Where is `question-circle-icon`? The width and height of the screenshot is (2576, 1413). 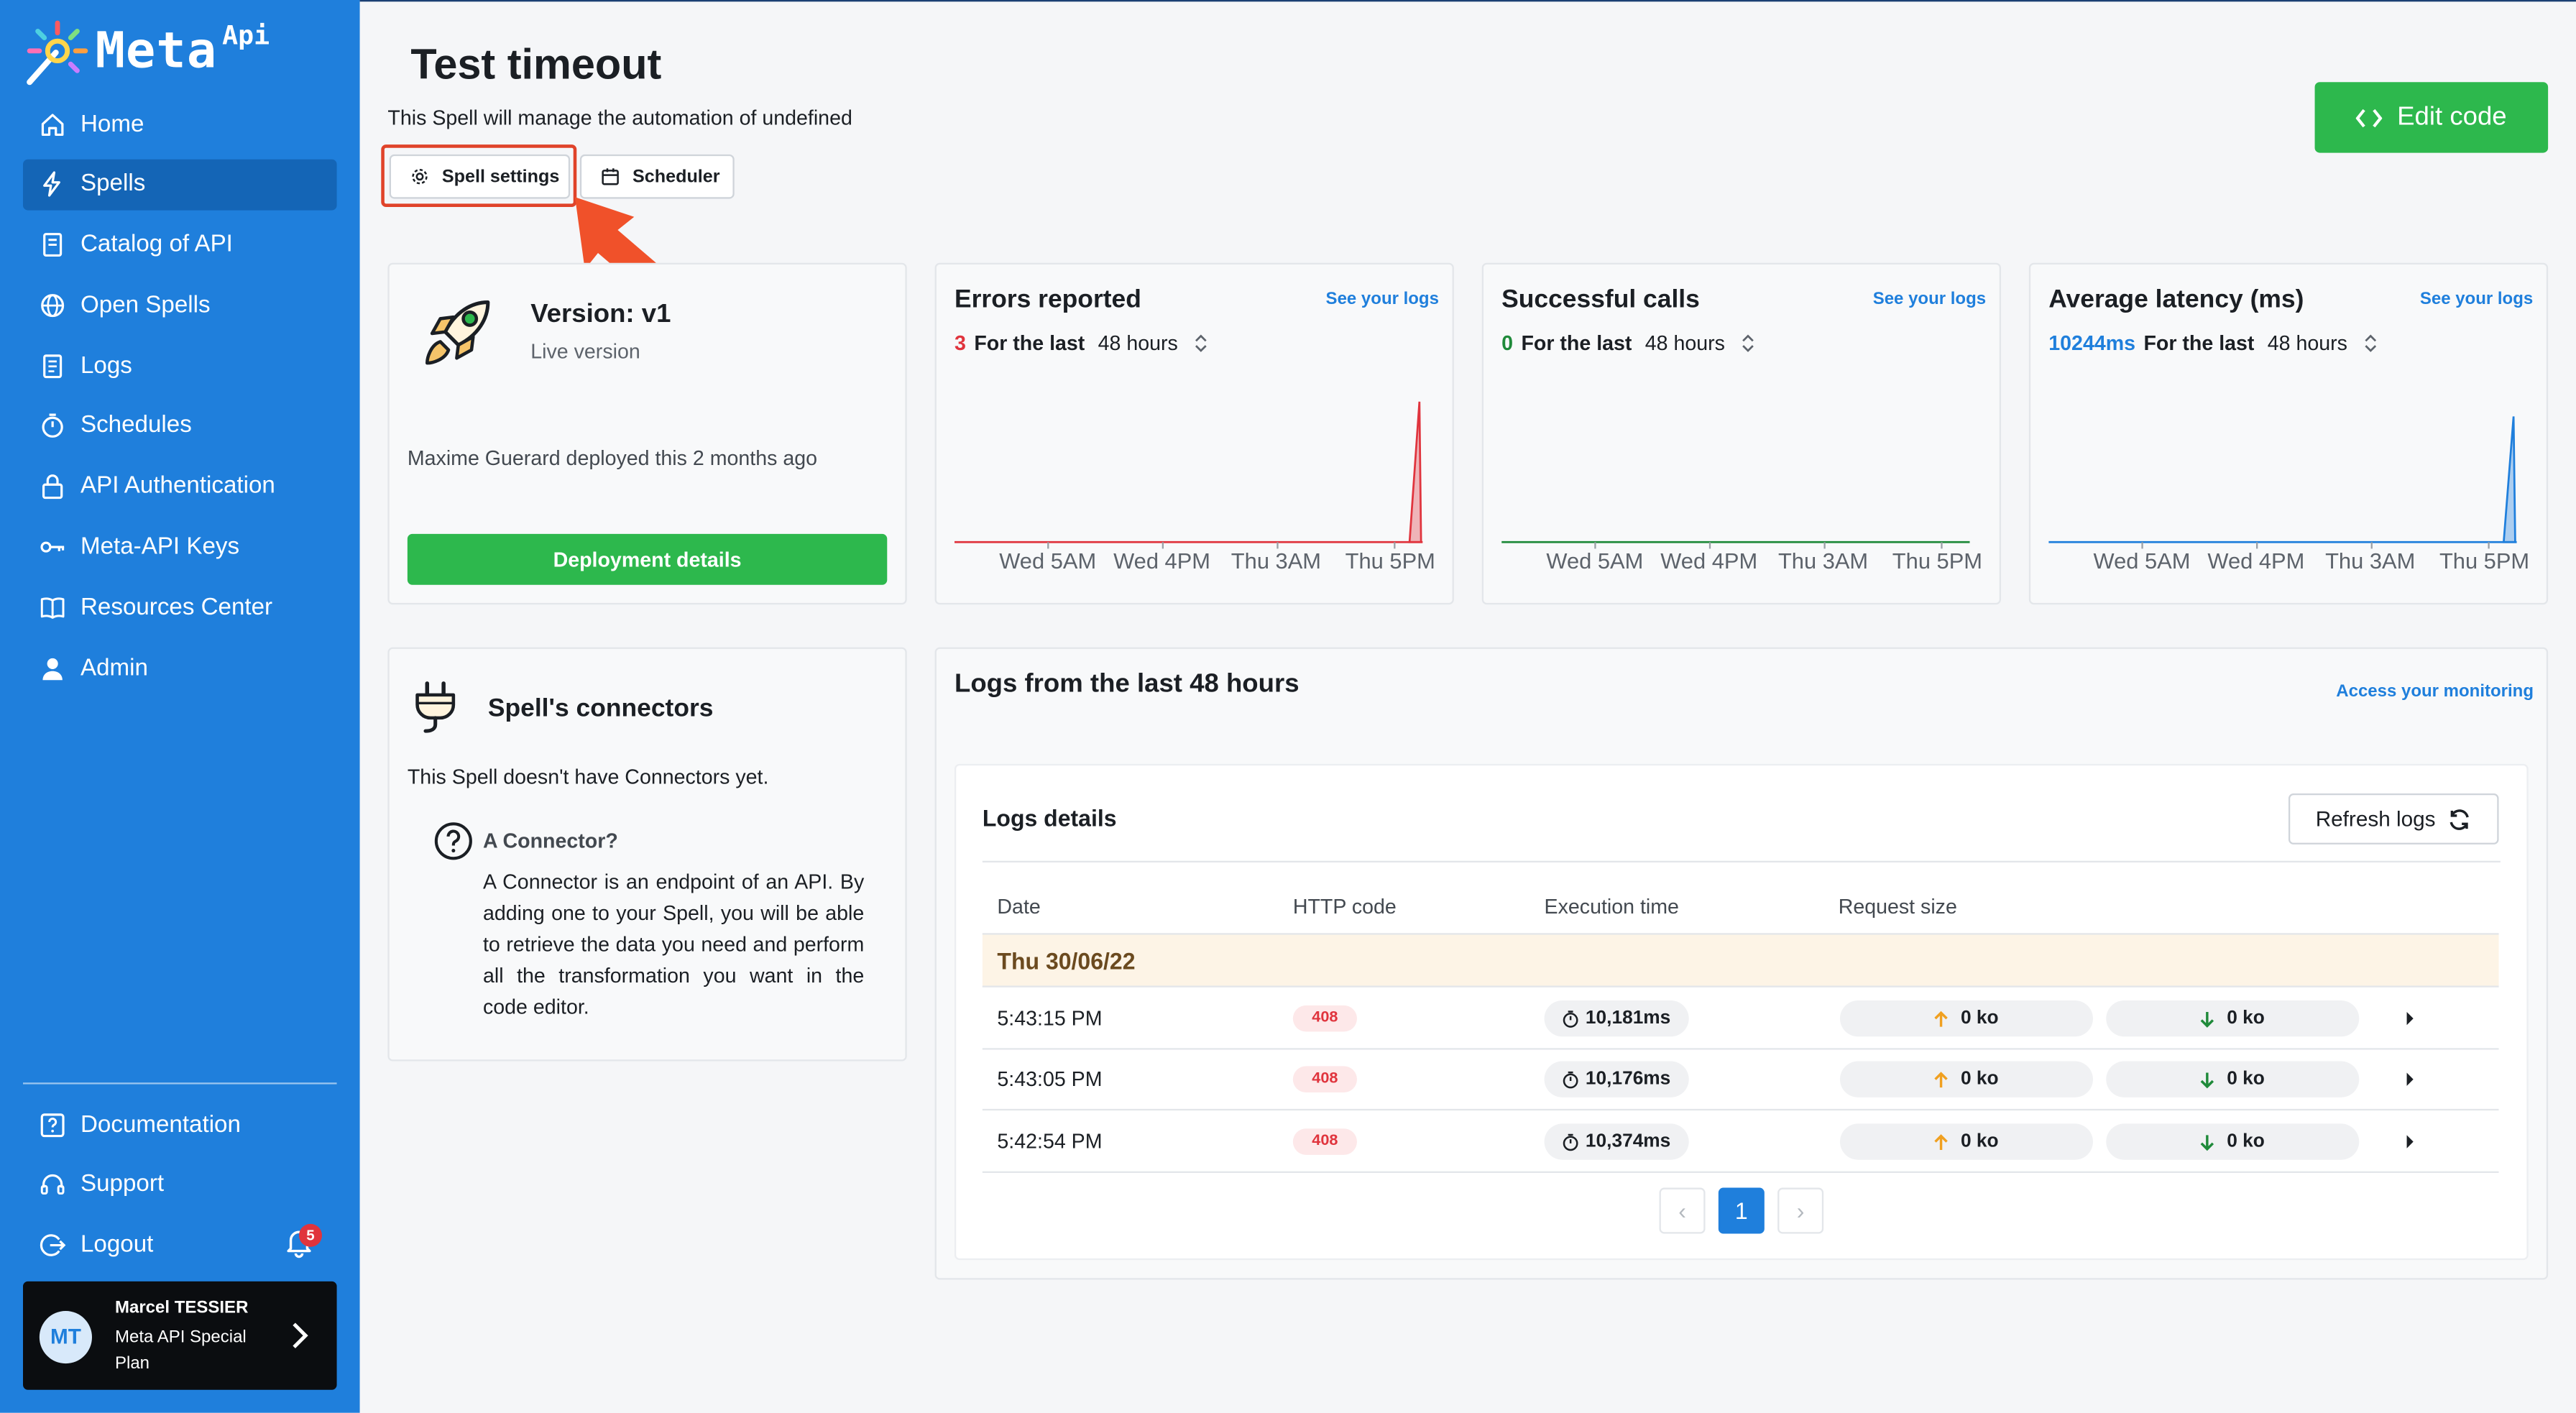 question-circle-icon is located at coordinates (453, 841).